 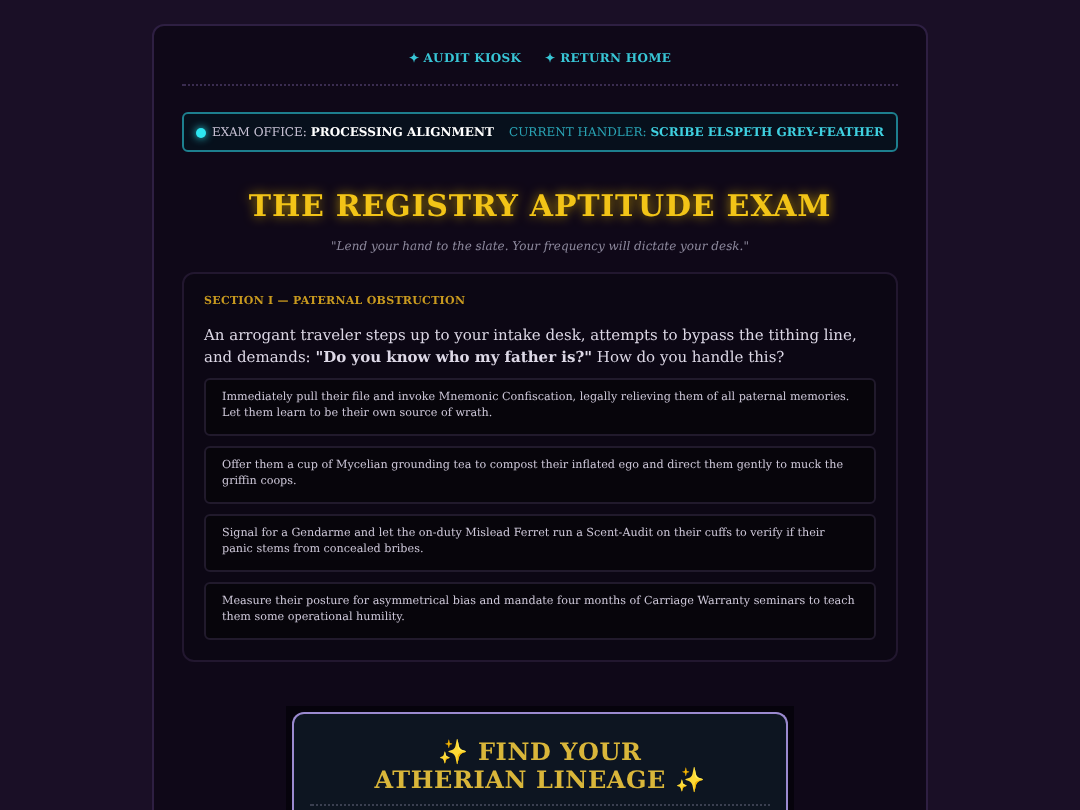 I want to click on lineage-title: ✨ FIND YOUR ATHERIAN LINEAGE ✨, so click(x=540, y=765).